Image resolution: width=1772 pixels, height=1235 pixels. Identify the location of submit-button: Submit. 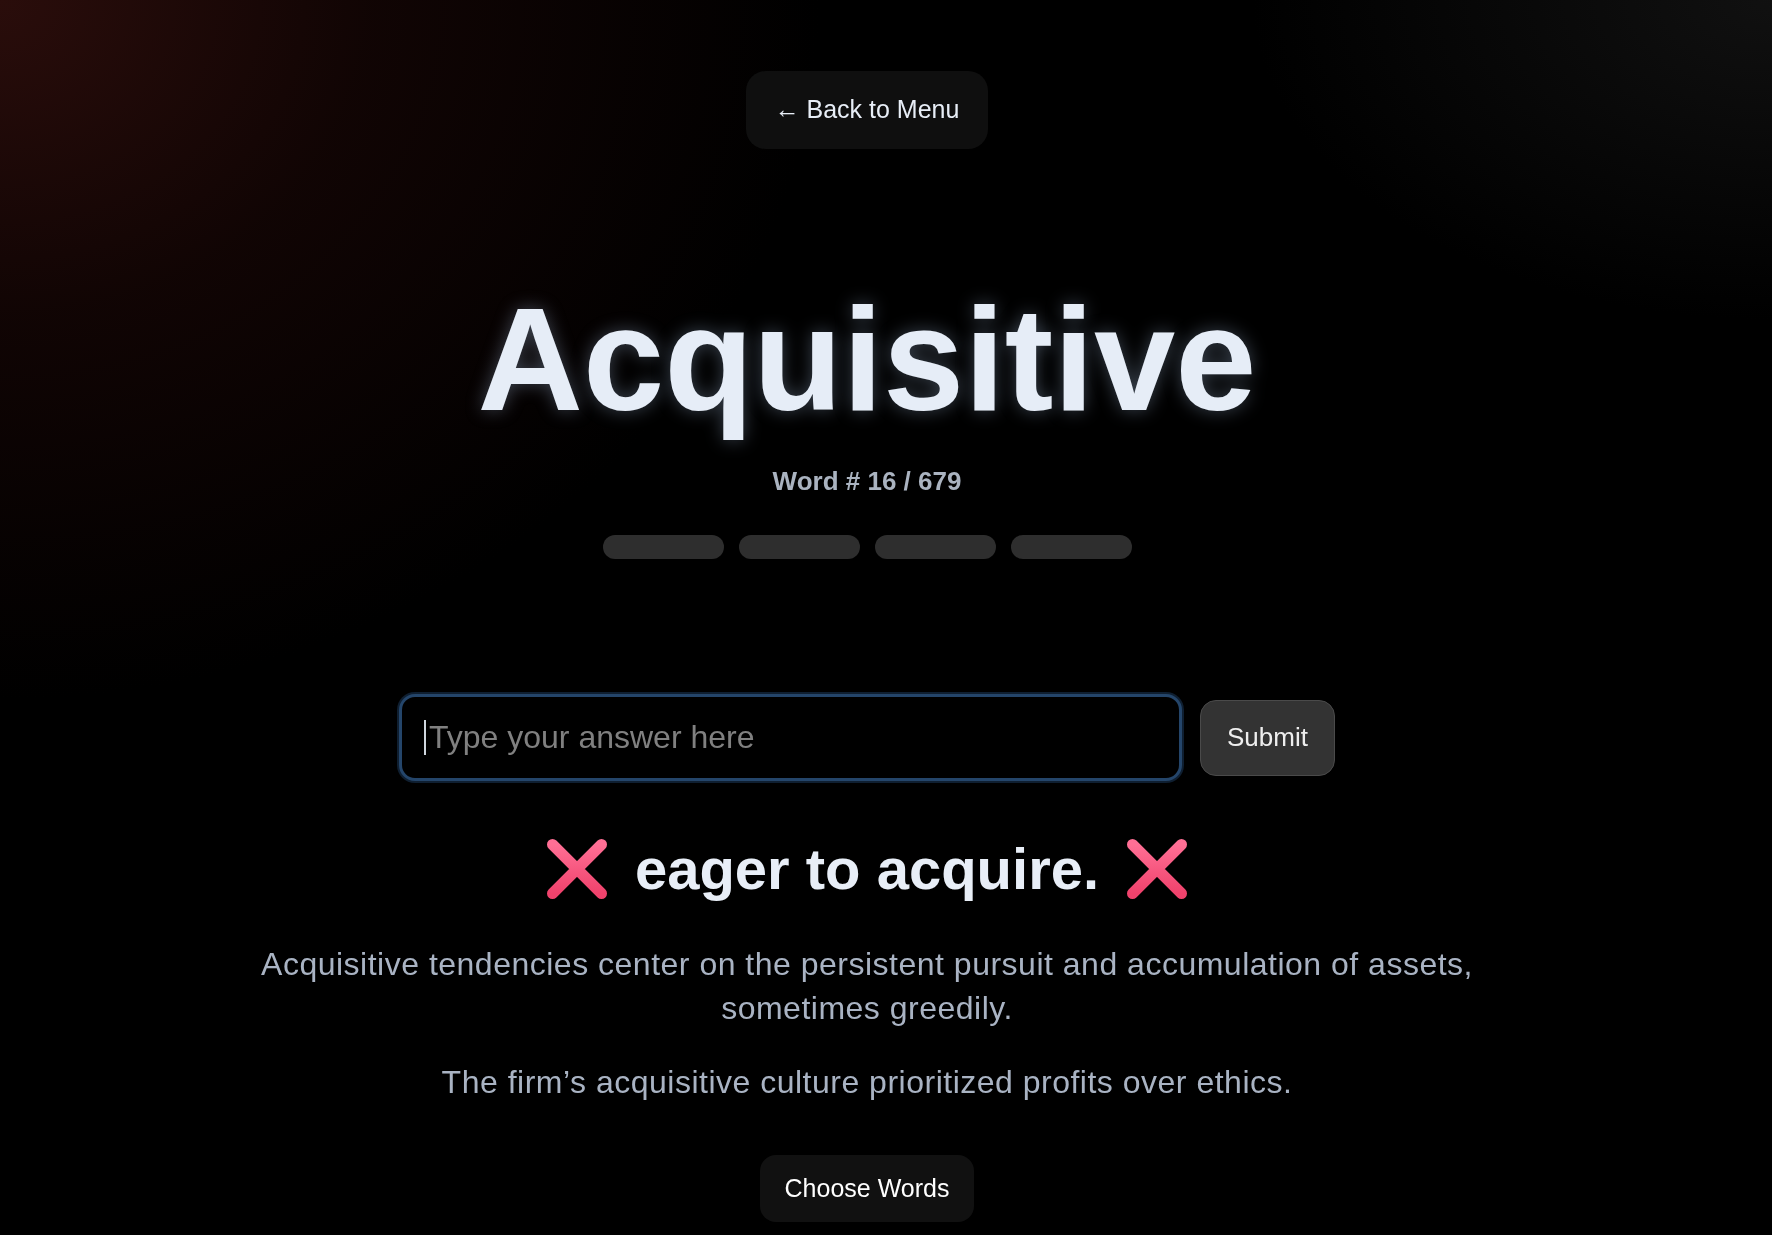
(1267, 737).